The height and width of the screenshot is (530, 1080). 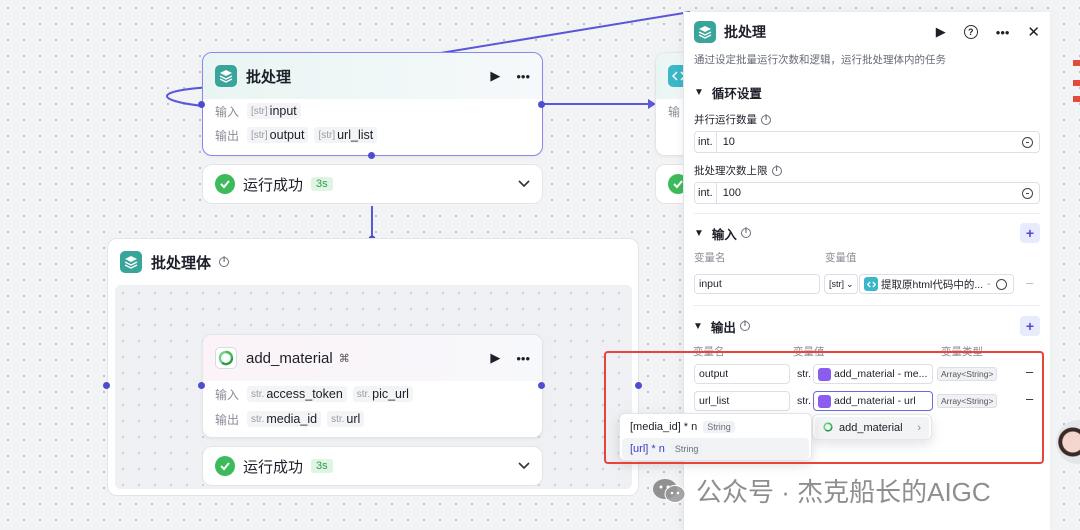 What do you see at coordinates (1076, 90) in the screenshot?
I see `side-indicator` at bounding box center [1076, 90].